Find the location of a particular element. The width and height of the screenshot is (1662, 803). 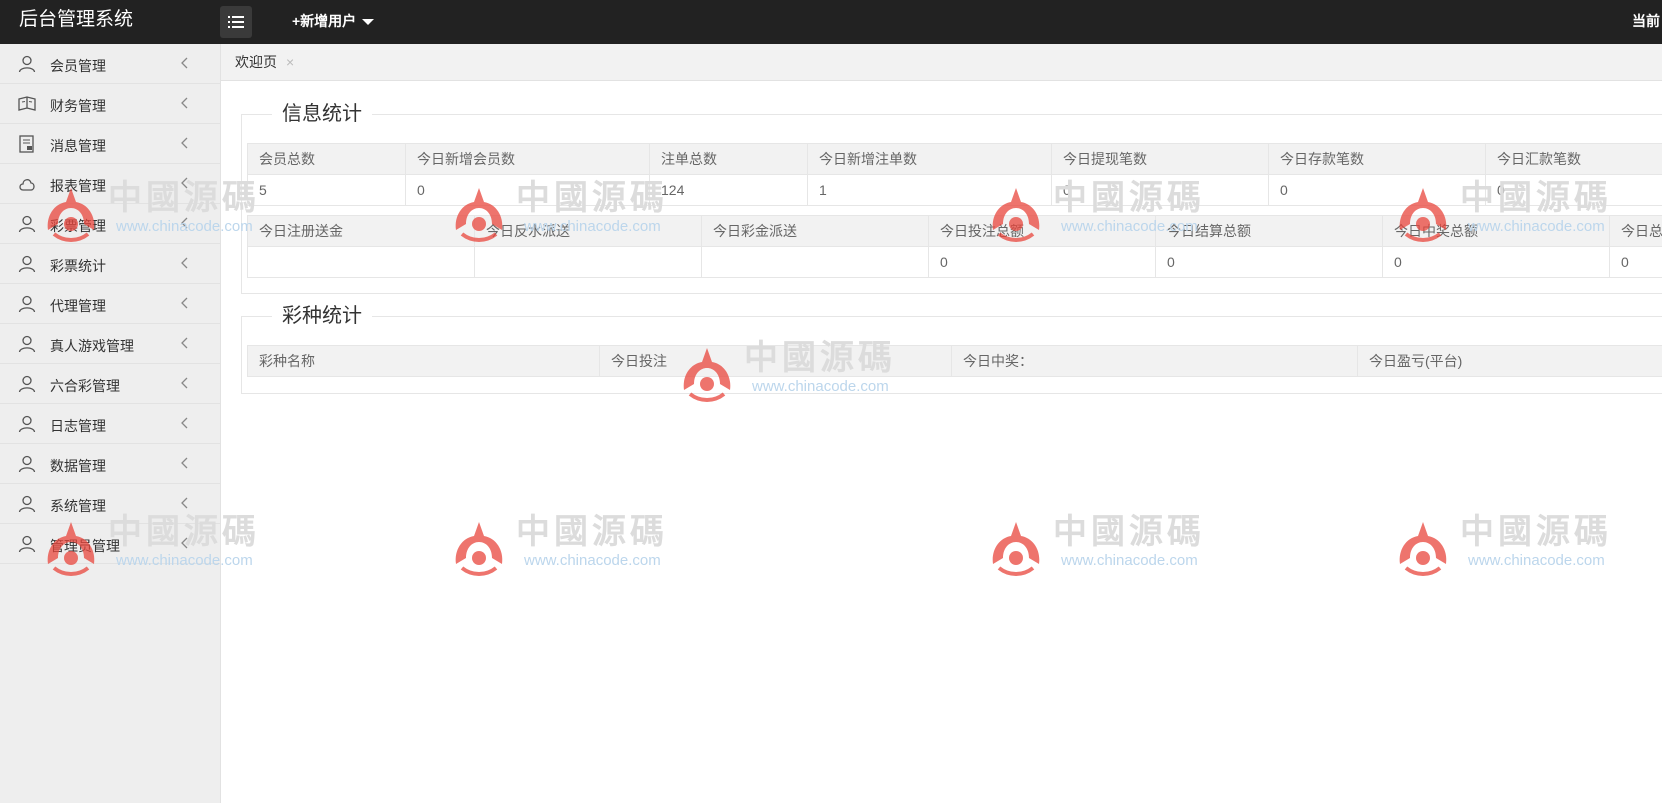

sidebar-item-label: 管理员管理 is located at coordinates (85, 546).